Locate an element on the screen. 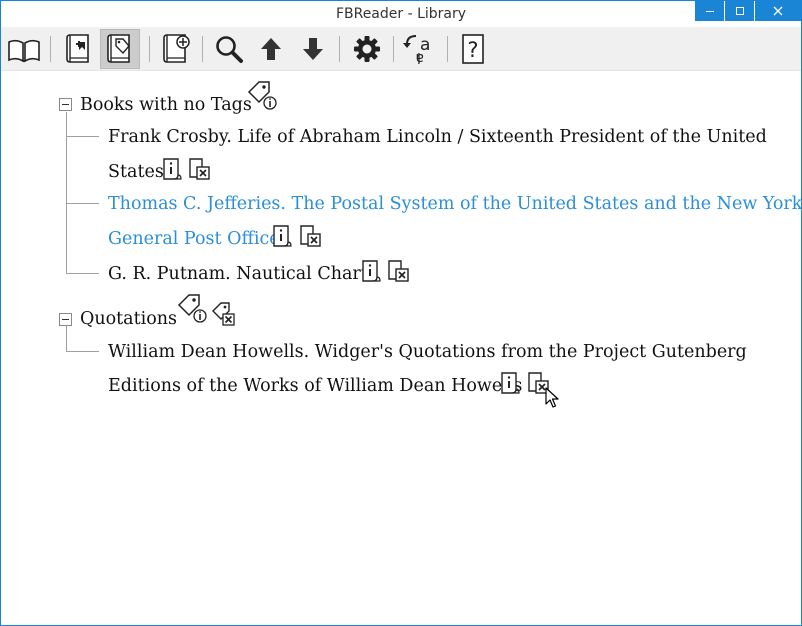 The height and width of the screenshot is (626, 802). minimize-icon is located at coordinates (709, 11).